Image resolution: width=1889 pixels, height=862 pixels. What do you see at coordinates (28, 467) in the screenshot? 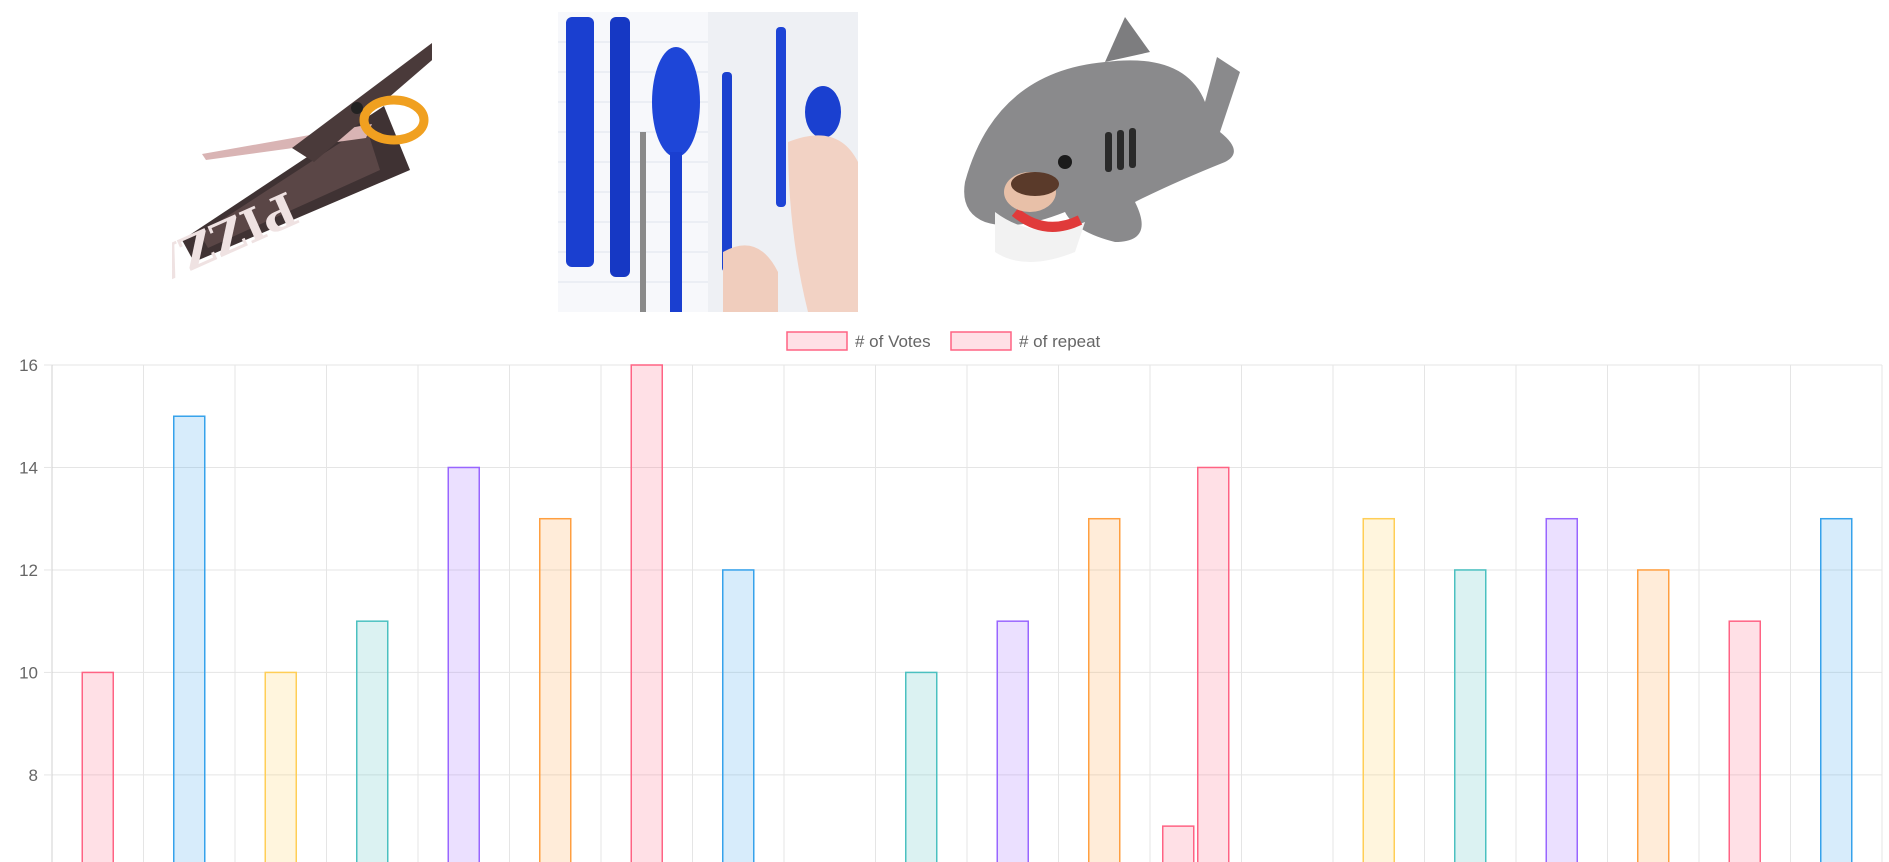
I see `y-tick-label: 14` at bounding box center [28, 467].